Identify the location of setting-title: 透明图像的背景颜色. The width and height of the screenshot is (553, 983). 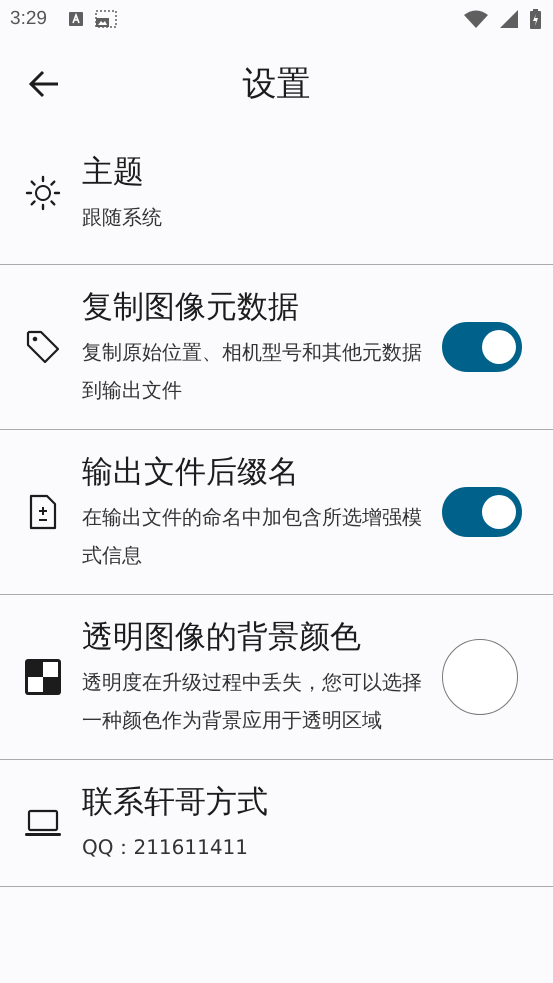
(222, 637).